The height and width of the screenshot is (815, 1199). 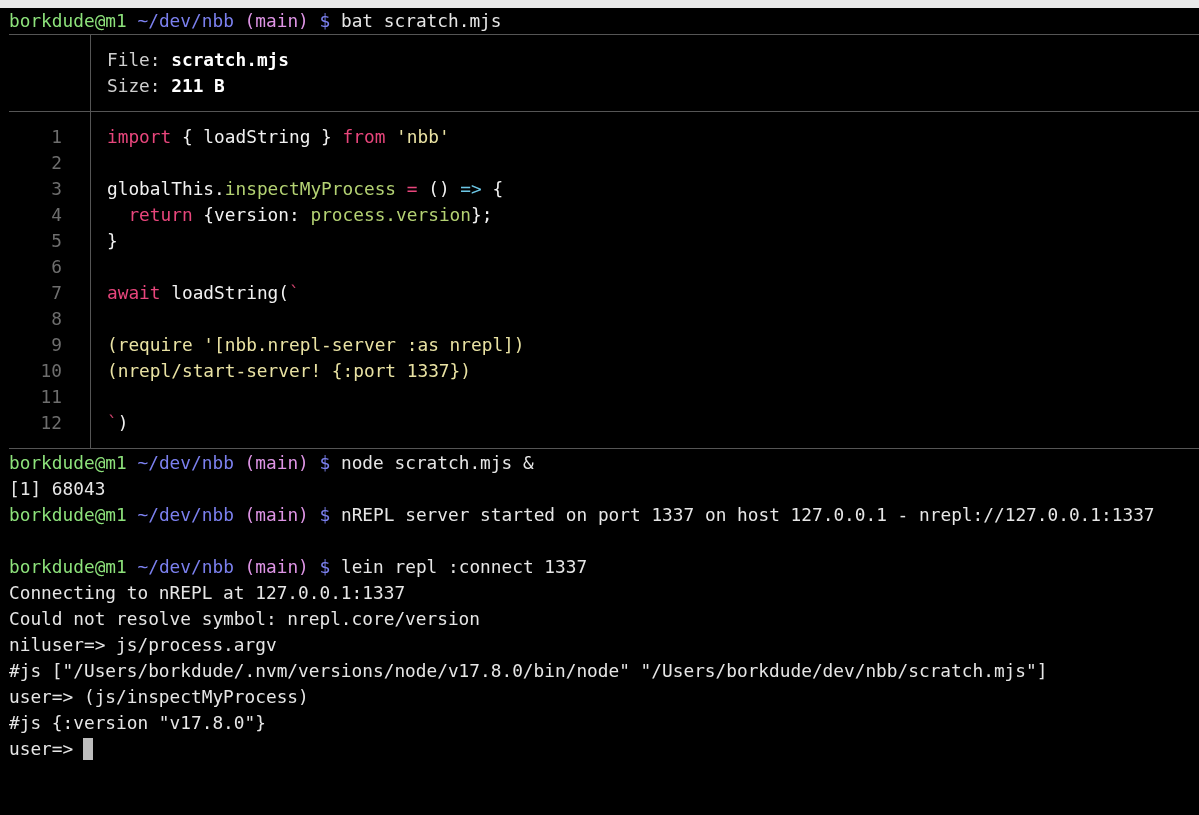 I want to click on file-info: File: scratch.mjs, so click(x=198, y=60).